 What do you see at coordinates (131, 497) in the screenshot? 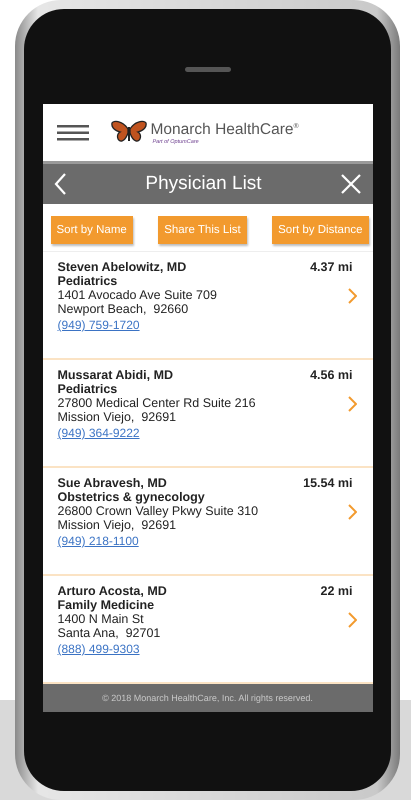
I see `physician-specialty: Obstetrics & gynecology` at bounding box center [131, 497].